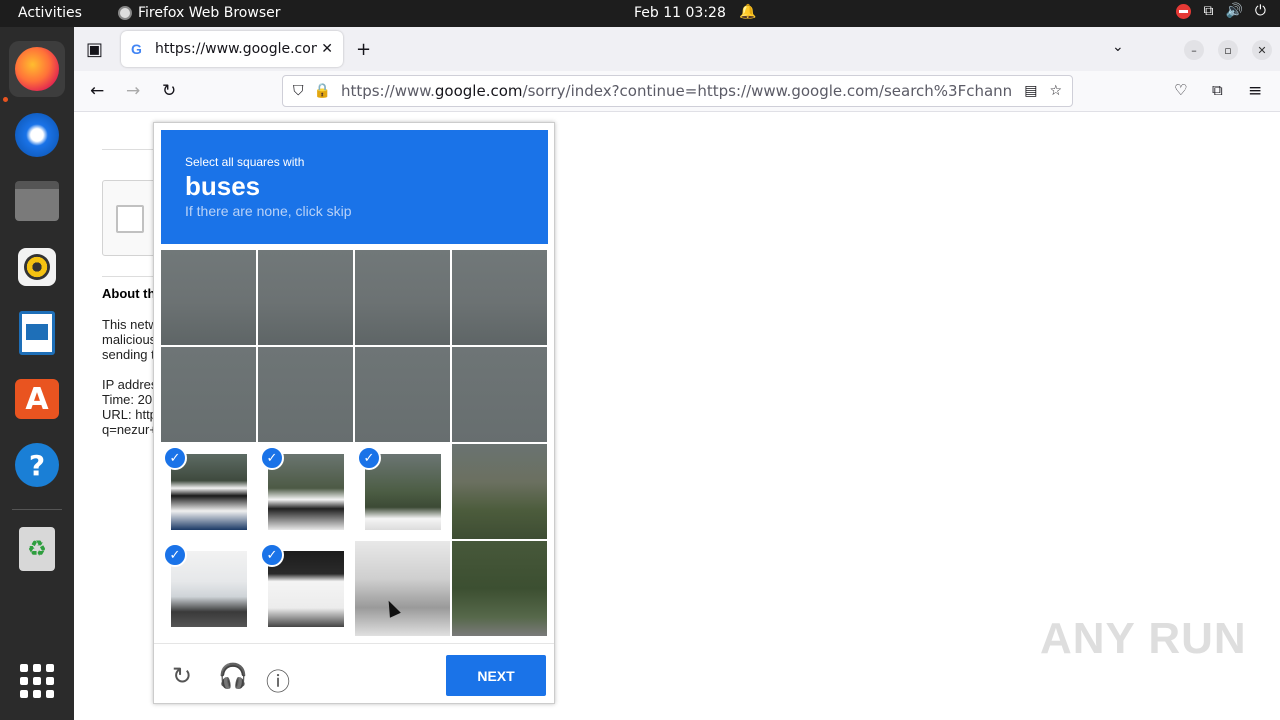 Image resolution: width=1280 pixels, height=720 pixels. Describe the element at coordinates (130, 384) in the screenshot. I see `ip-line: IP addres` at that location.